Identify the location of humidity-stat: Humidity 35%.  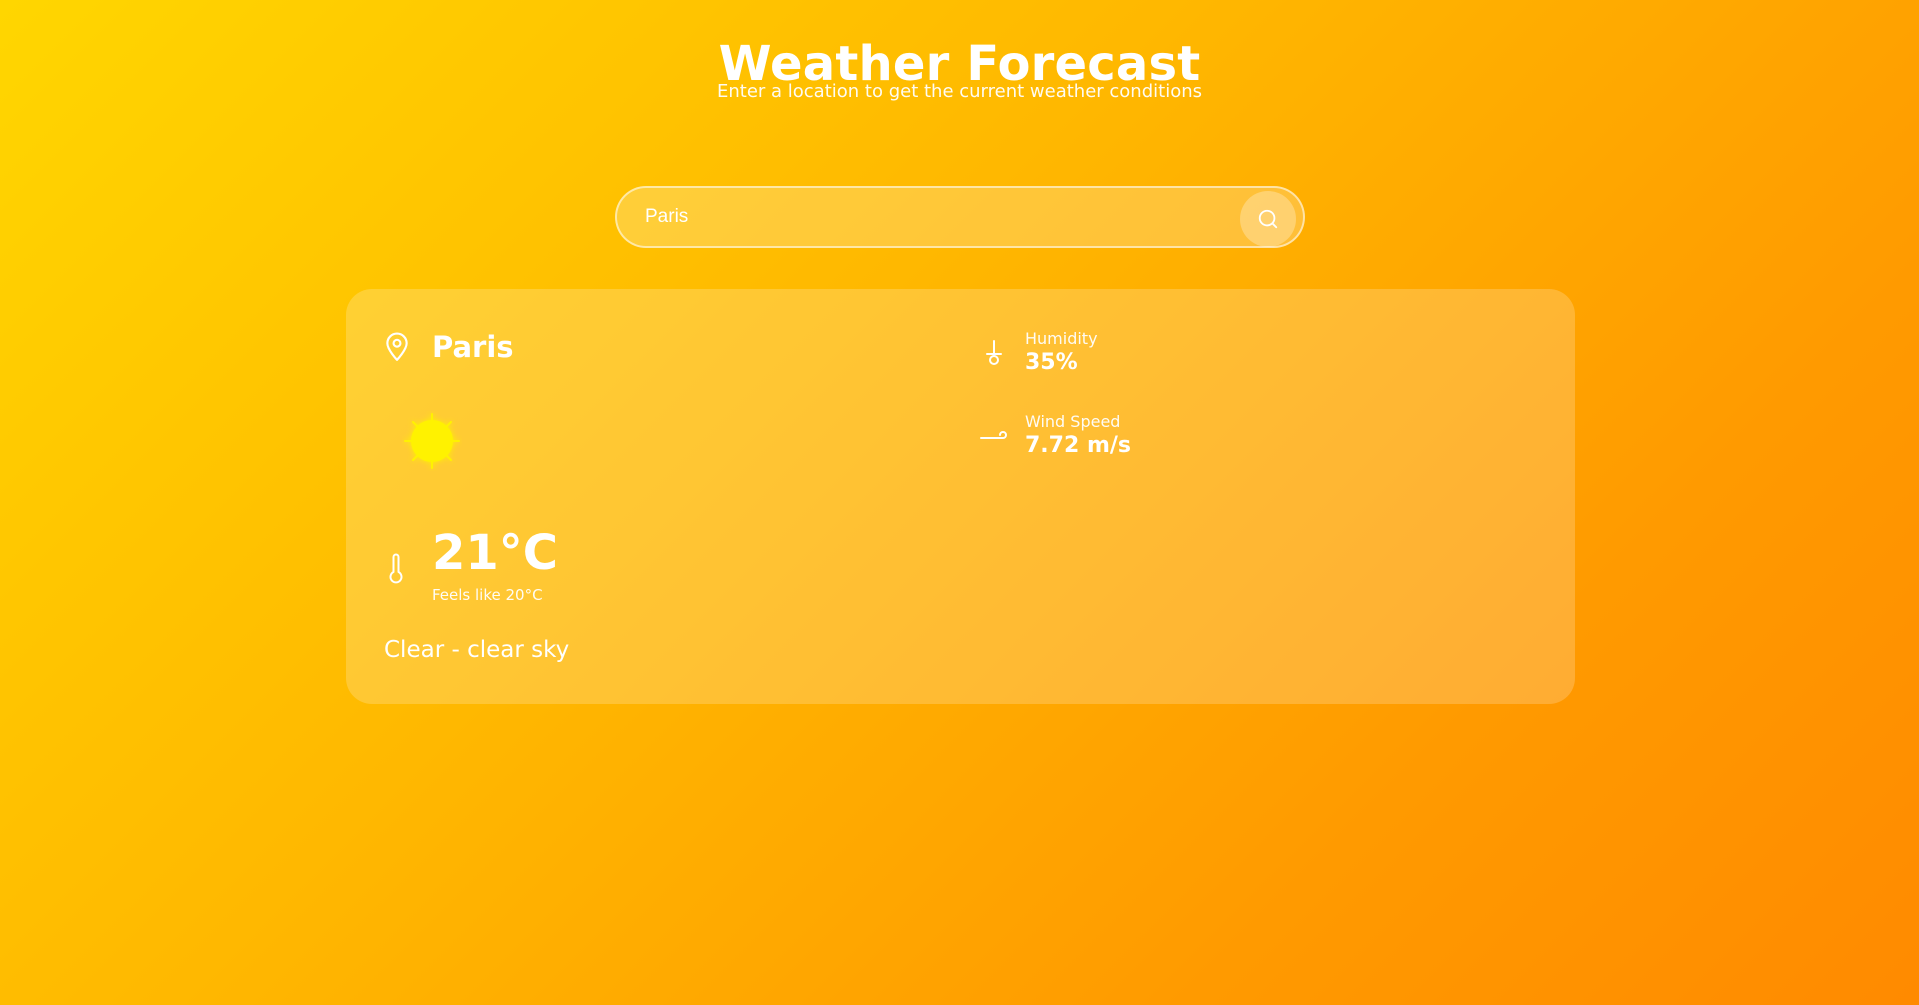
(1038, 353).